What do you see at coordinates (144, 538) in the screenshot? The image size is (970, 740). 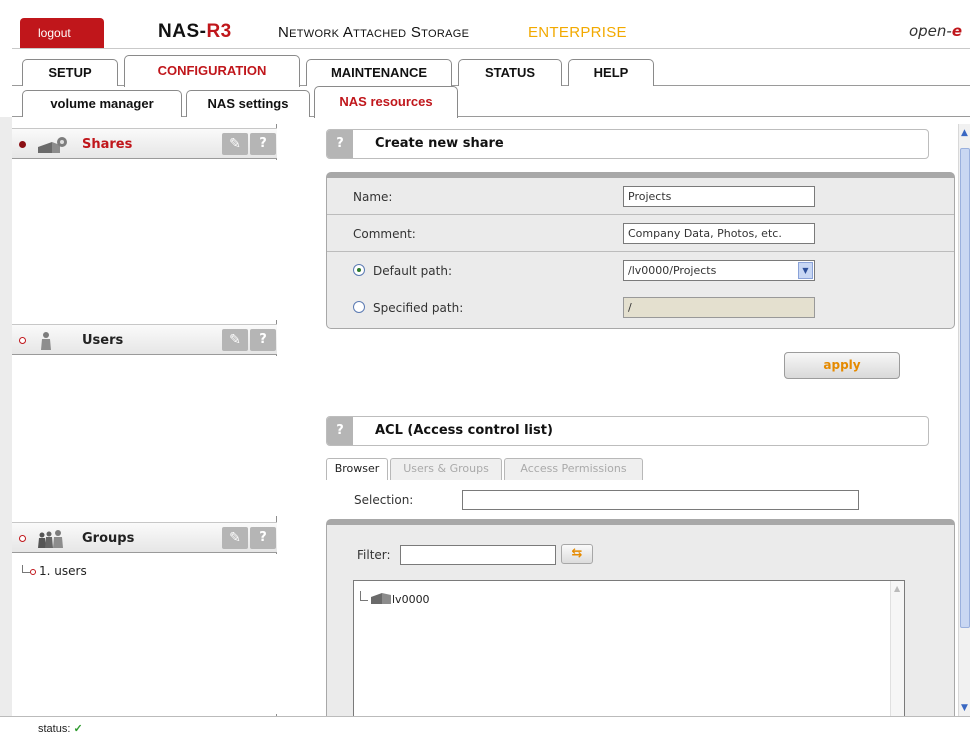 I see `groups-section-header: Groups ✎ ?` at bounding box center [144, 538].